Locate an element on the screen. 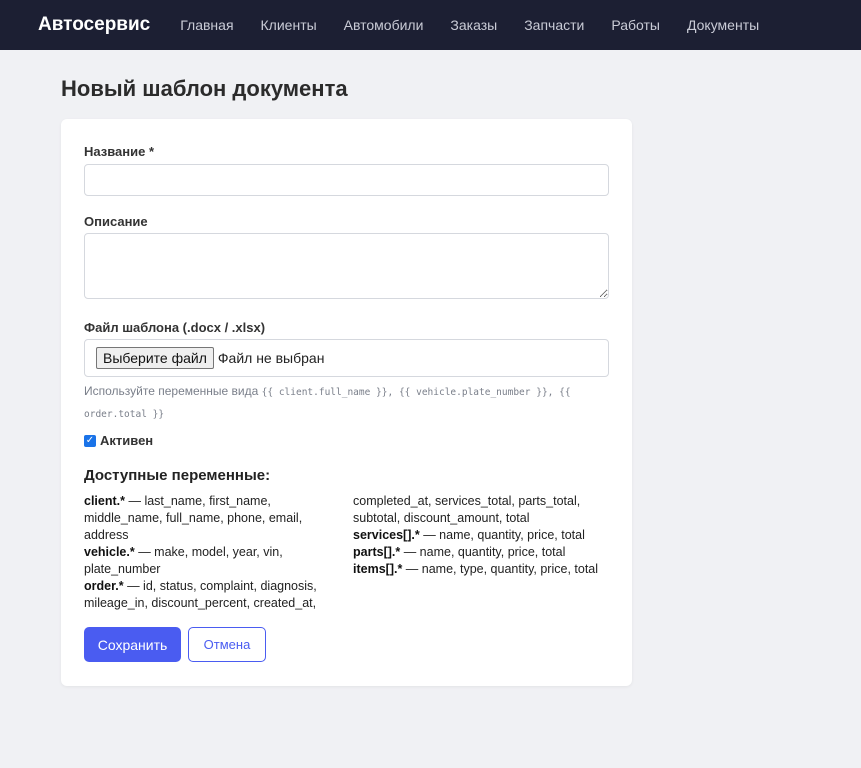 This screenshot has height=768, width=861. description-label: Описание is located at coordinates (116, 221).